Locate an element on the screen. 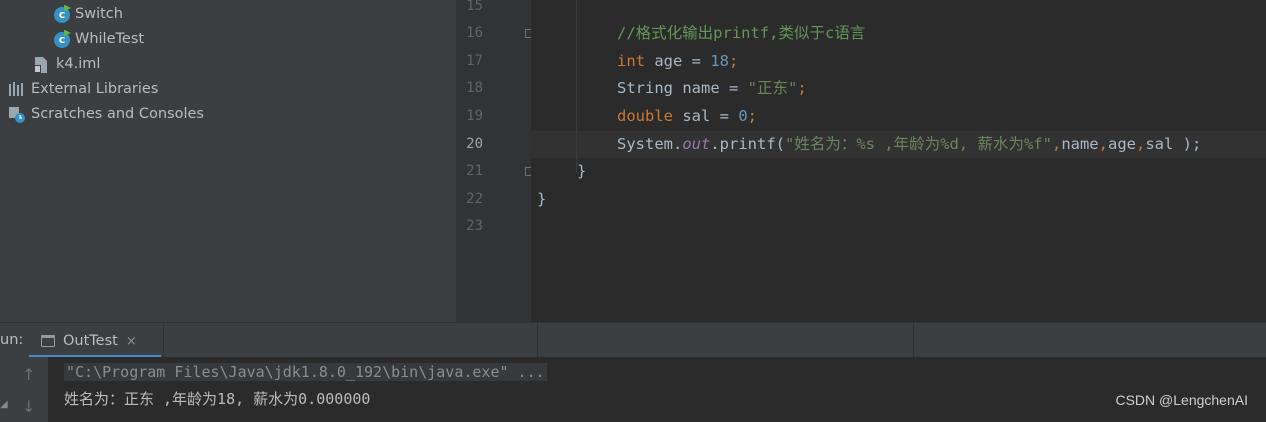  code-text: System. is located at coordinates (650, 144).